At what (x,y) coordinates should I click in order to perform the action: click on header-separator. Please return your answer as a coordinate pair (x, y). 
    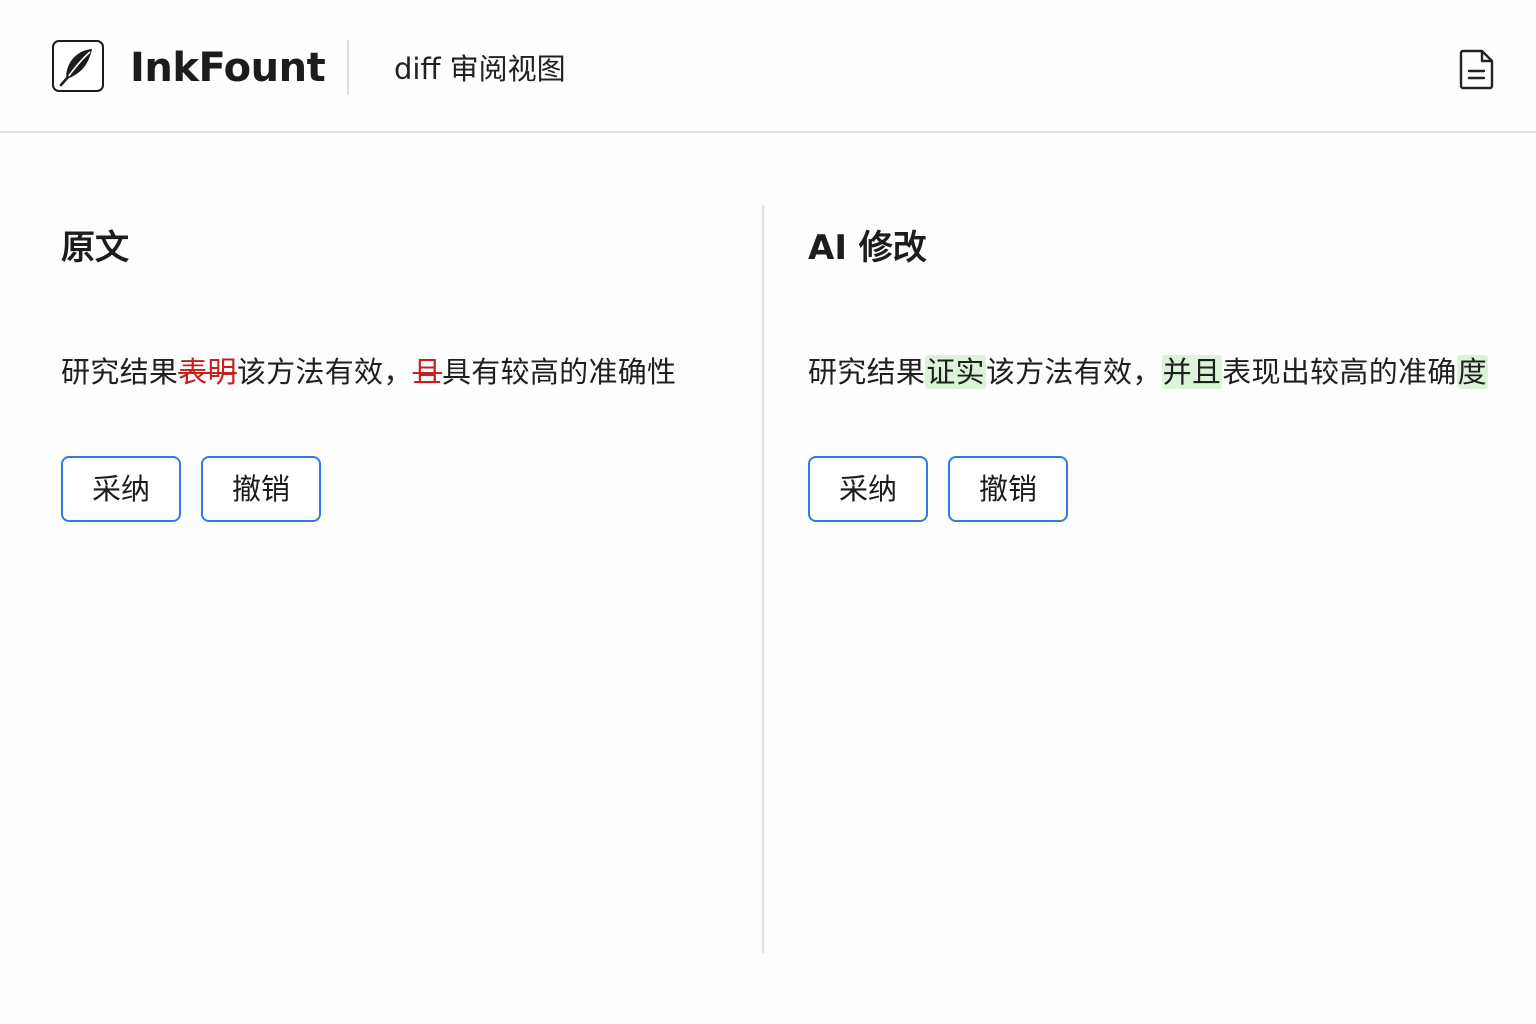
    Looking at the image, I should click on (348, 67).